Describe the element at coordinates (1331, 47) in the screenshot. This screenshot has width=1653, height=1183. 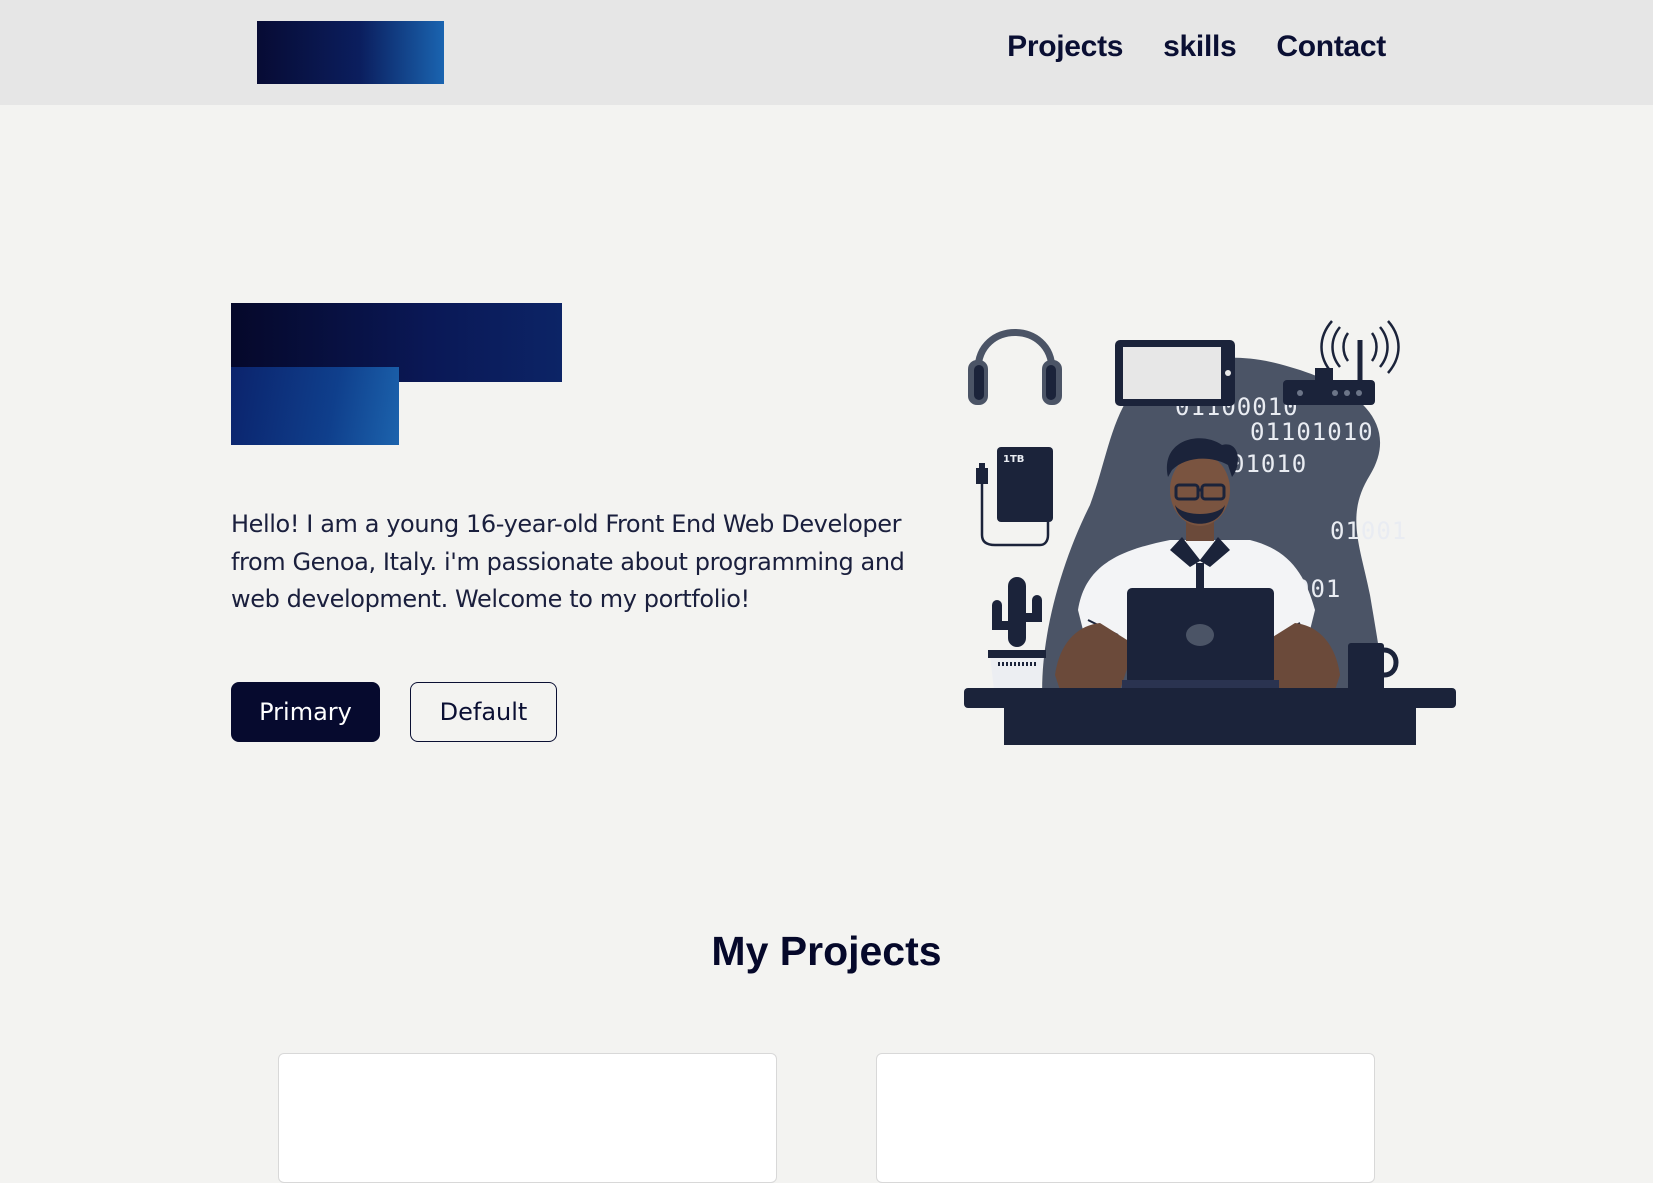
I see `nav-link-contact: Contact` at that location.